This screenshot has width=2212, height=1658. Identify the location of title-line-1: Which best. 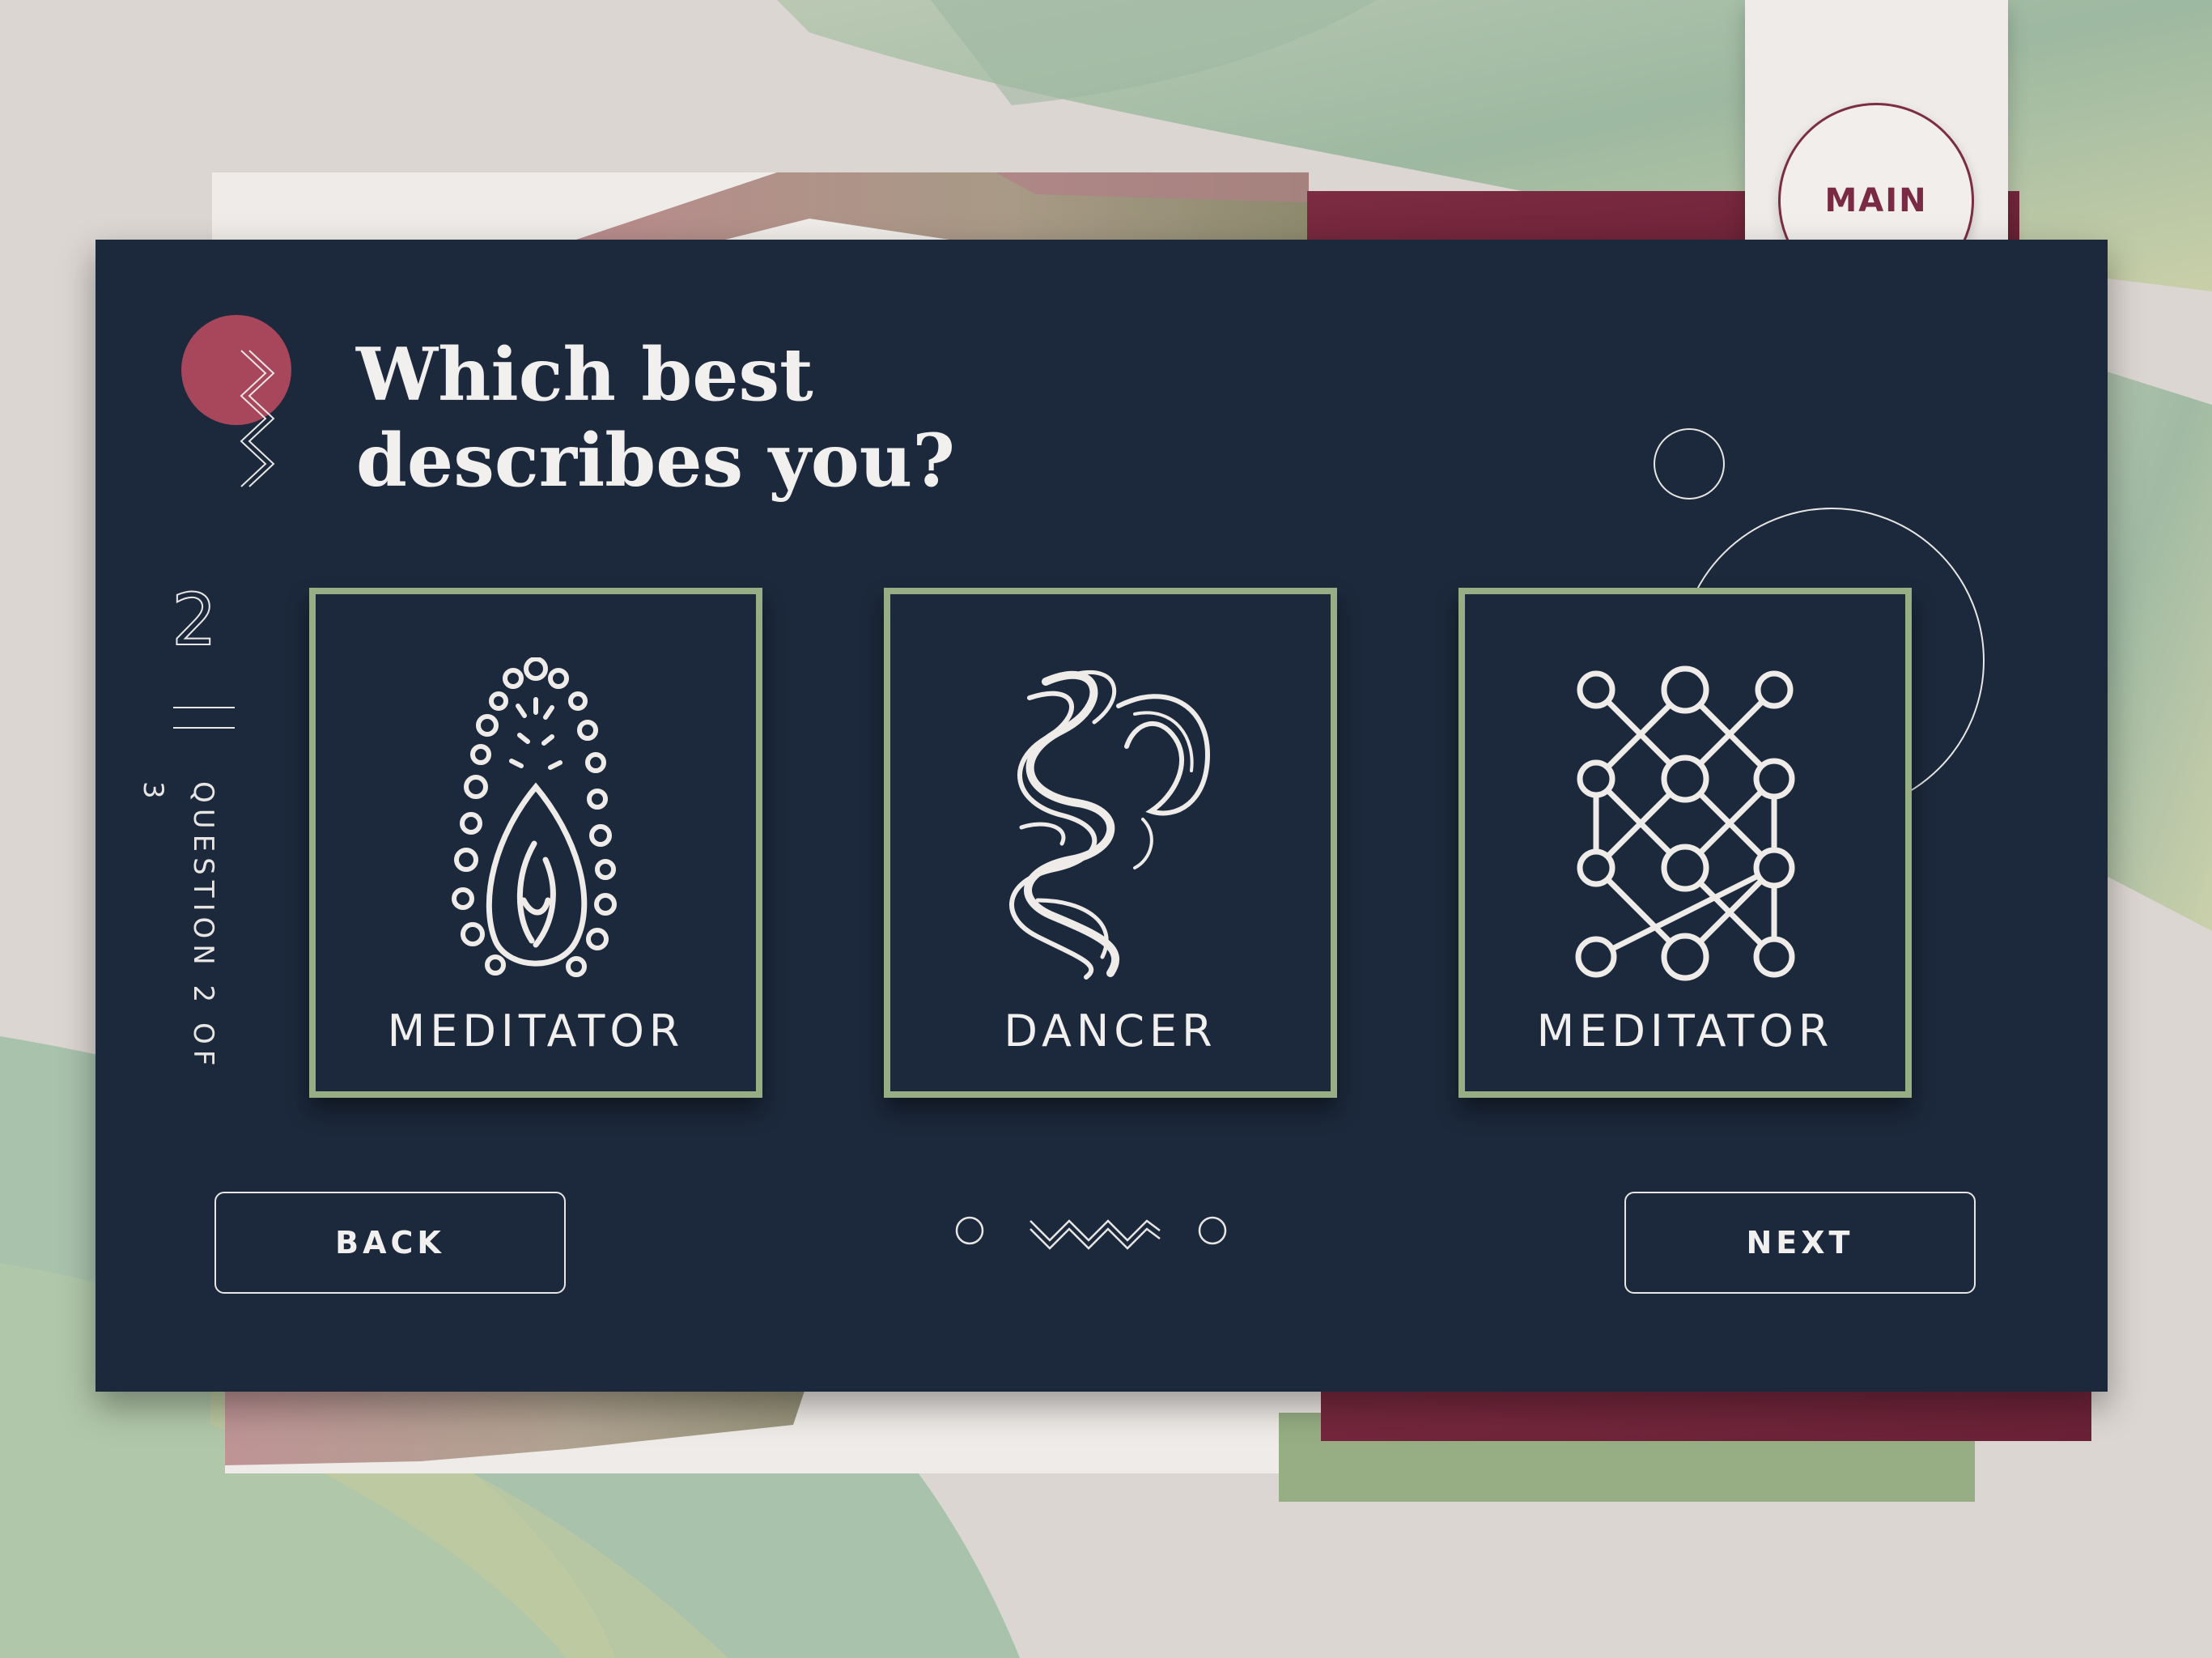
(584, 375).